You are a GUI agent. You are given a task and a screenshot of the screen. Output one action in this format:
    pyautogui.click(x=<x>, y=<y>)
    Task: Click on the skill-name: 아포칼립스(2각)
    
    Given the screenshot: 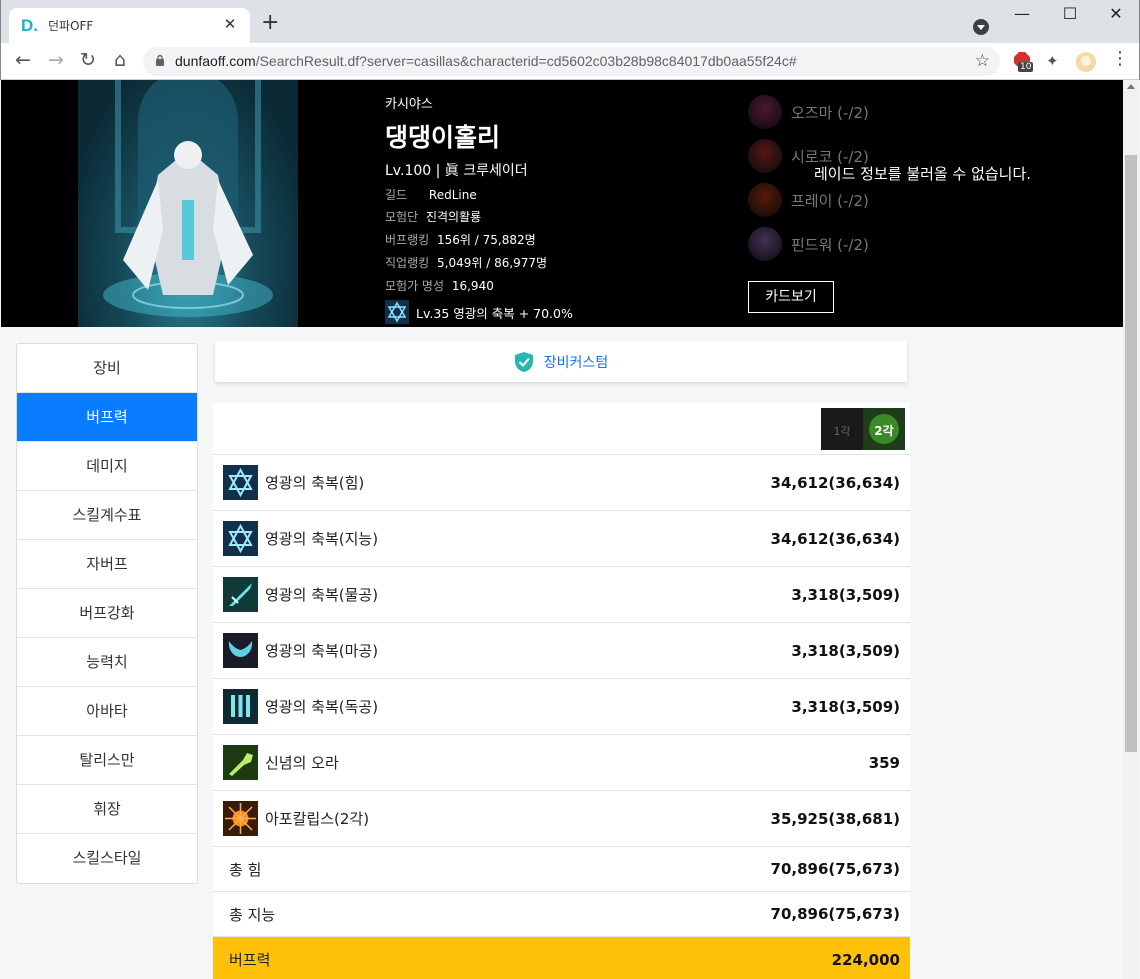 What is the action you would take?
    pyautogui.click(x=317, y=819)
    